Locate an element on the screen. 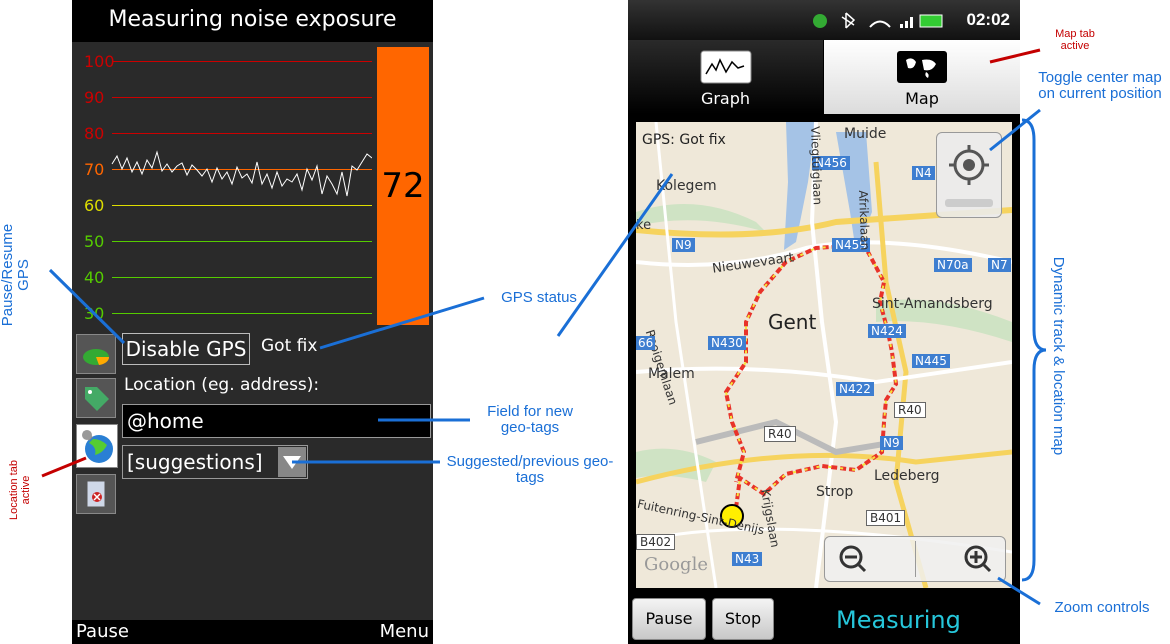 The width and height of the screenshot is (1170, 644). annotation-map-tab-active: Map tab active is located at coordinates (1075, 40).